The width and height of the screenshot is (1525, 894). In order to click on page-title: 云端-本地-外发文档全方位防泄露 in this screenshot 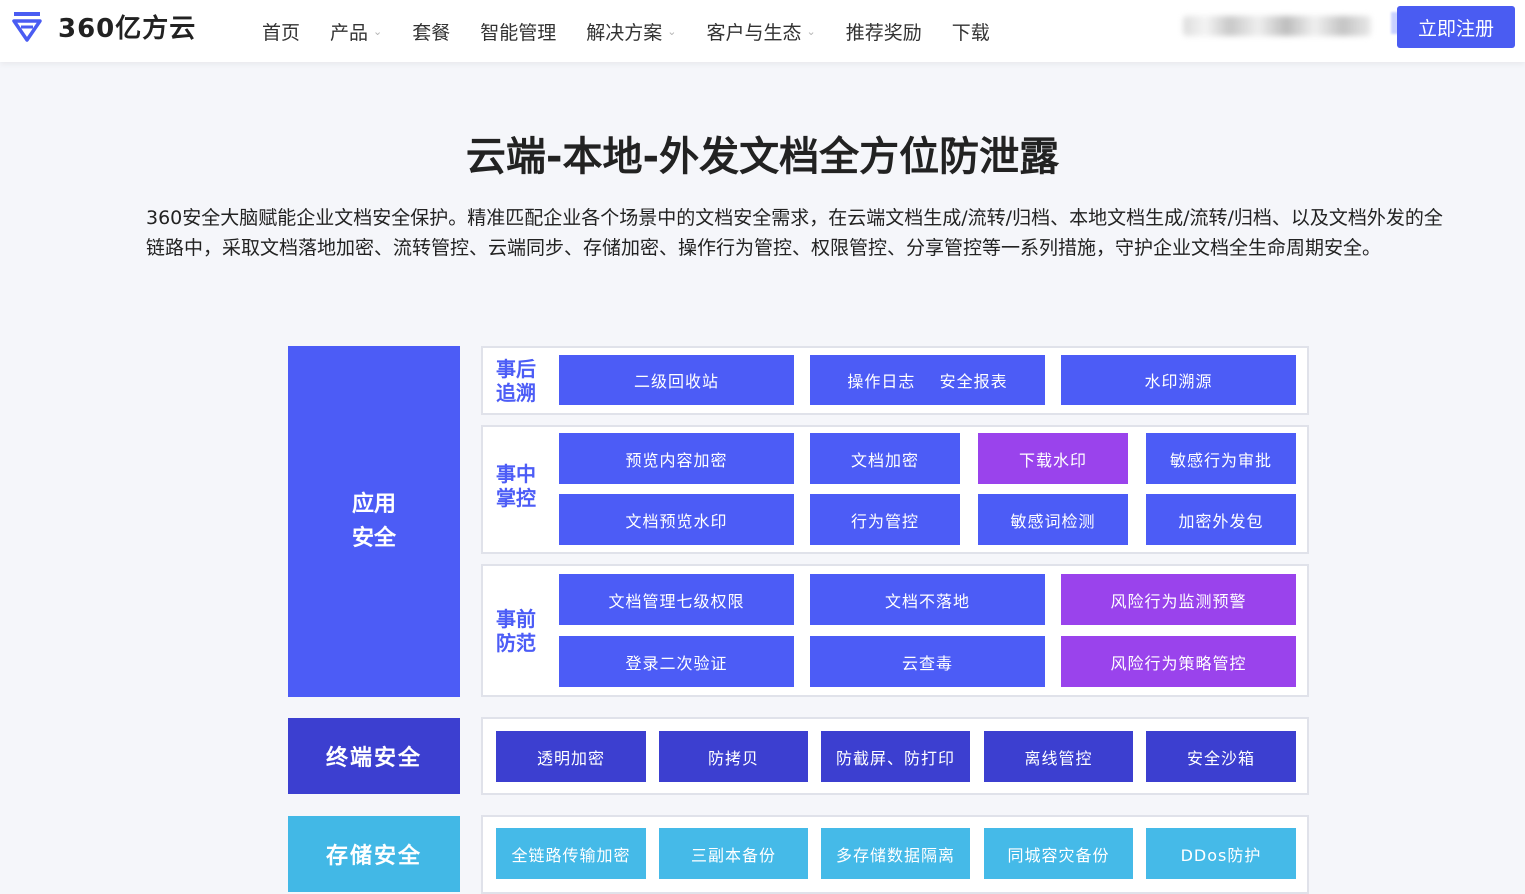, I will do `click(762, 157)`.